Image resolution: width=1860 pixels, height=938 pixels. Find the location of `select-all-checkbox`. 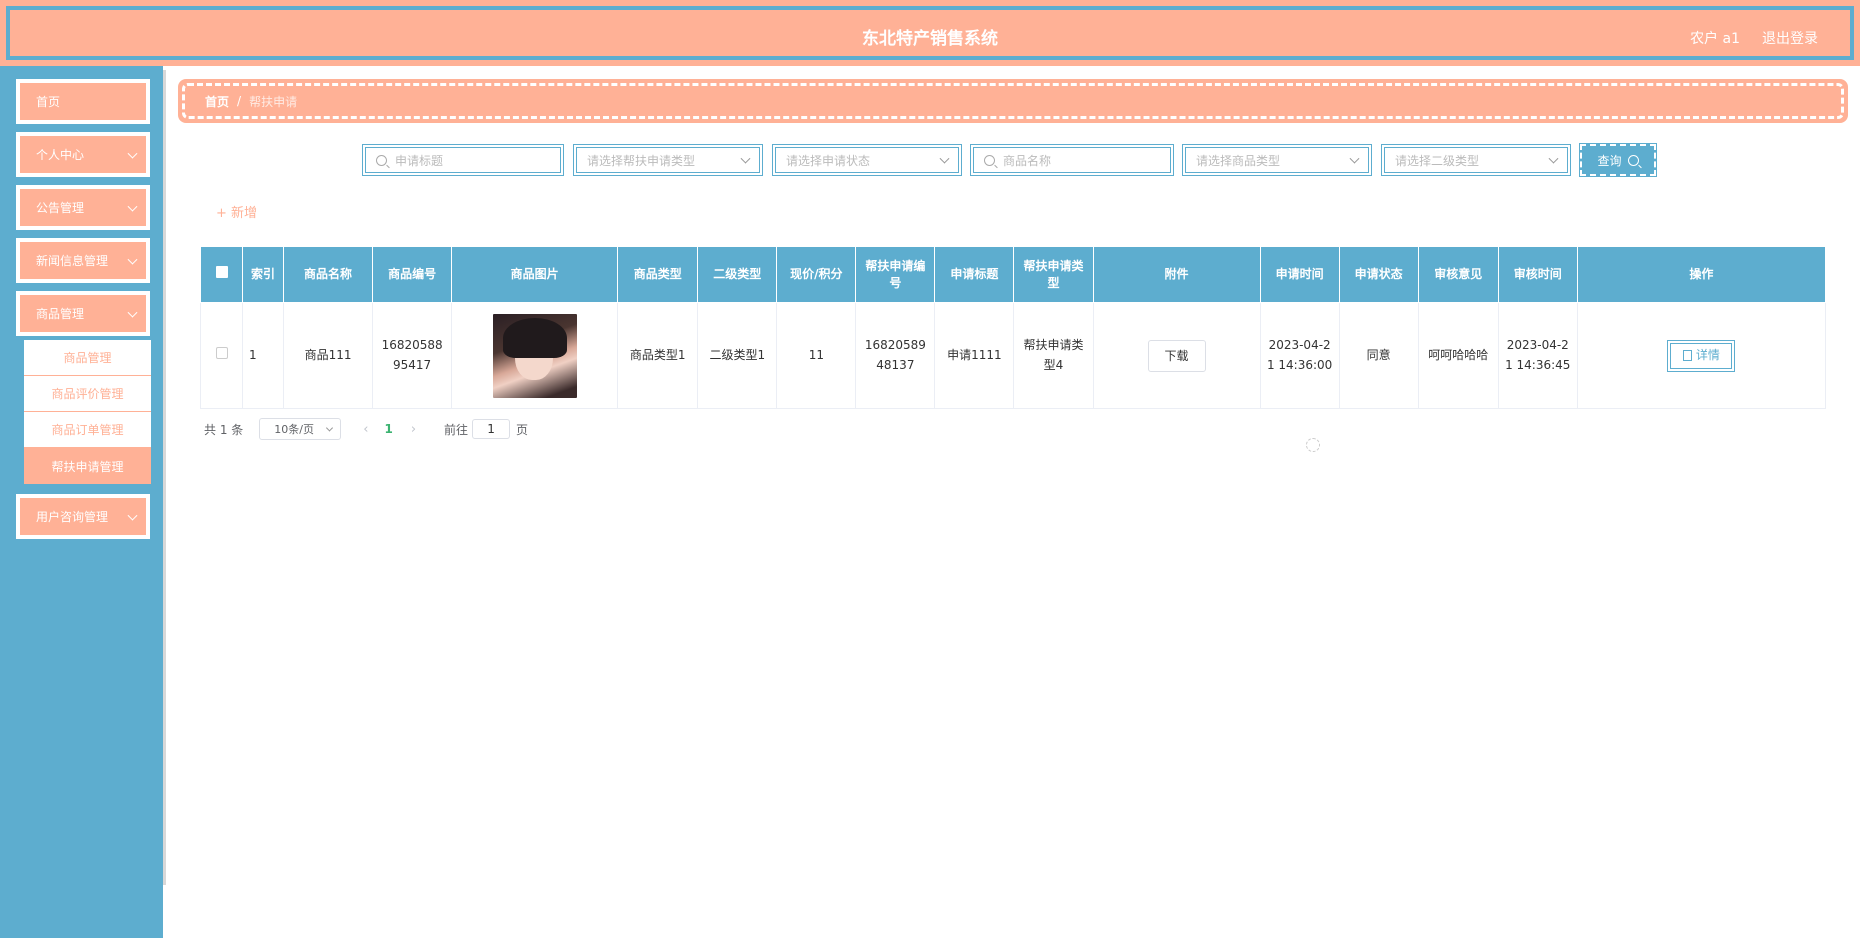

select-all-checkbox is located at coordinates (221, 272).